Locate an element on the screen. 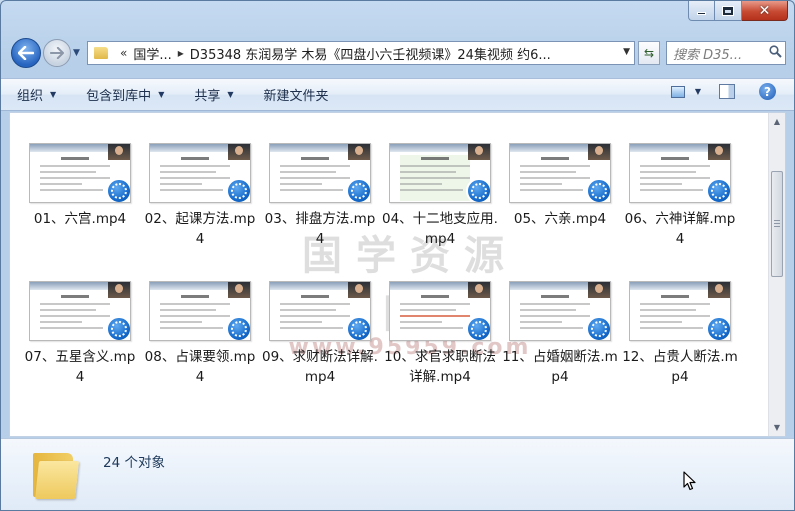  file-item: 08、占课要领.mp4 is located at coordinates (200, 334).